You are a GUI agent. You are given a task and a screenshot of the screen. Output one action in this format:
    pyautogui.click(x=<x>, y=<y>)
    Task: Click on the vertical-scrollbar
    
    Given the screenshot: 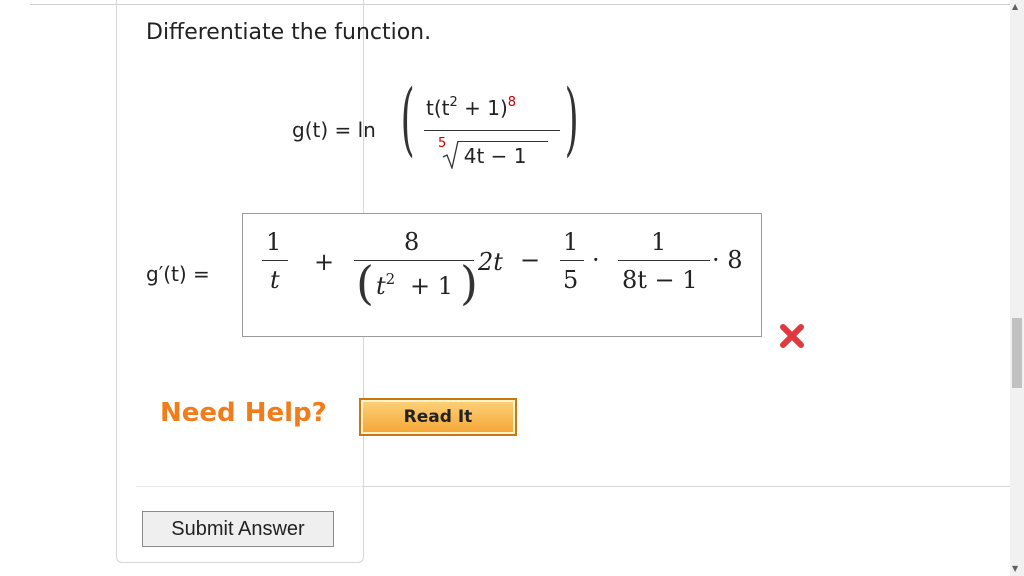 What is the action you would take?
    pyautogui.click(x=1017, y=288)
    